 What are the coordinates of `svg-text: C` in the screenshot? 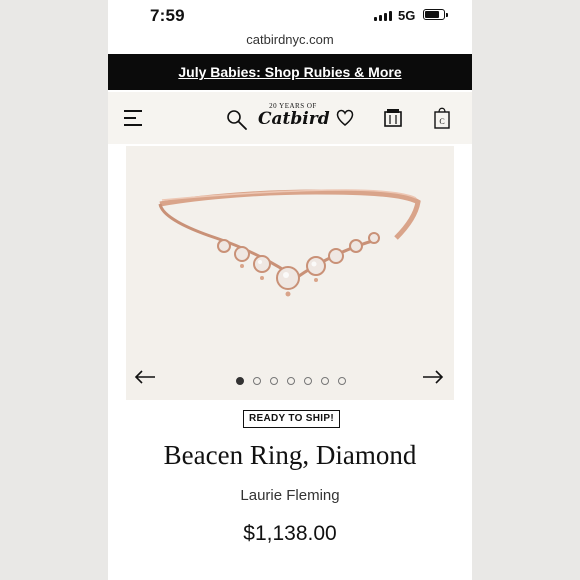 It's located at (441, 121).